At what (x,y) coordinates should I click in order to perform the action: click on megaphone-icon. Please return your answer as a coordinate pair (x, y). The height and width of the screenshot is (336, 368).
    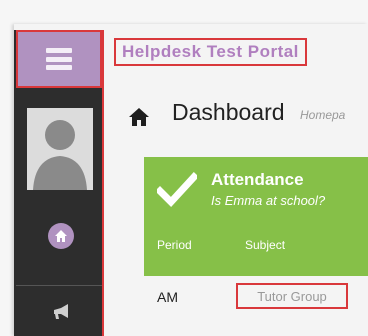
    Looking at the image, I should click on (62, 312).